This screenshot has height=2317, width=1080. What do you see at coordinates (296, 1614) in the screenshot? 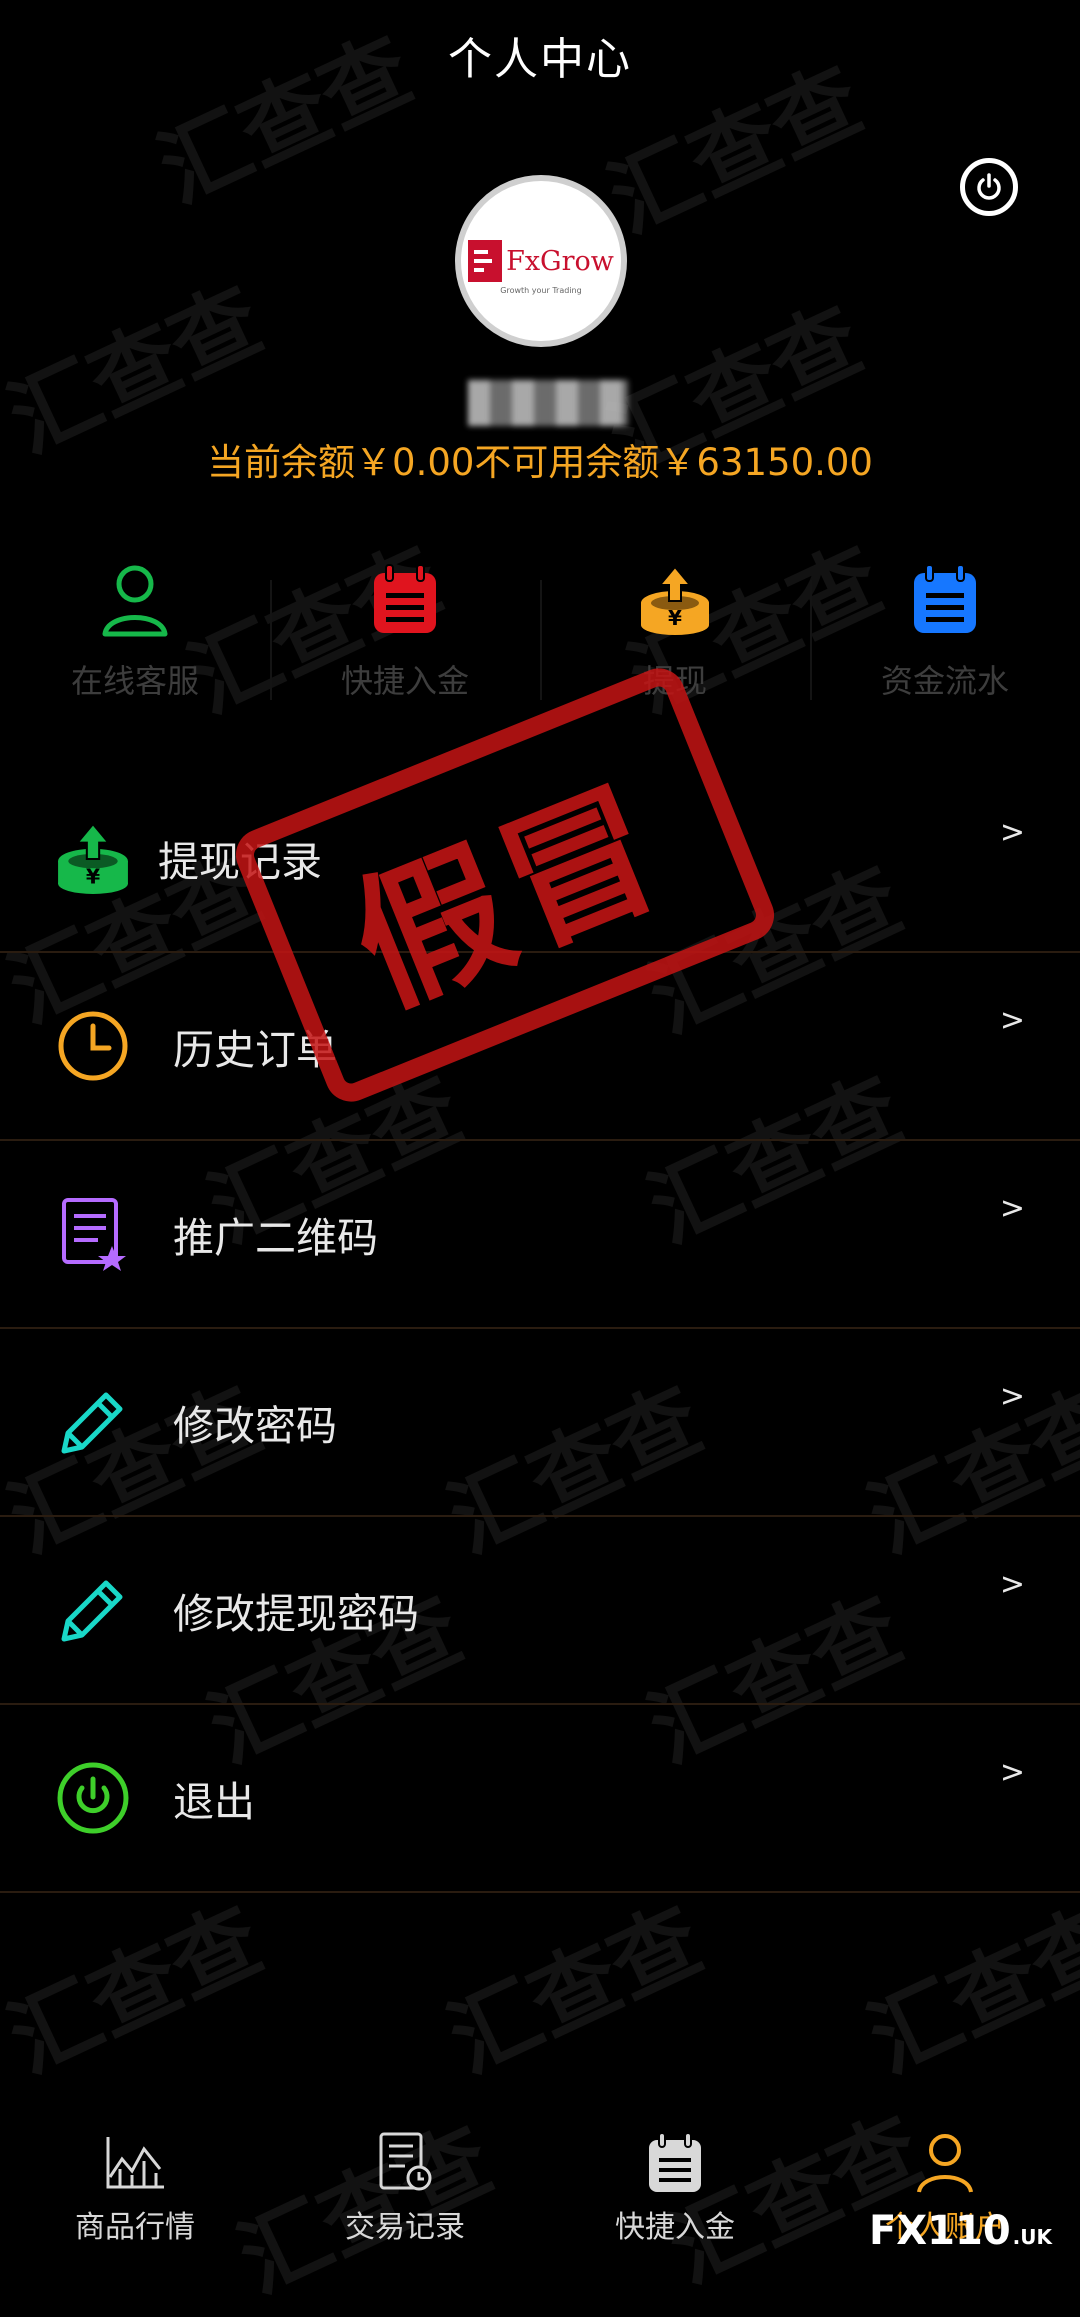
I see `menu-item-label: 修改提现密码` at bounding box center [296, 1614].